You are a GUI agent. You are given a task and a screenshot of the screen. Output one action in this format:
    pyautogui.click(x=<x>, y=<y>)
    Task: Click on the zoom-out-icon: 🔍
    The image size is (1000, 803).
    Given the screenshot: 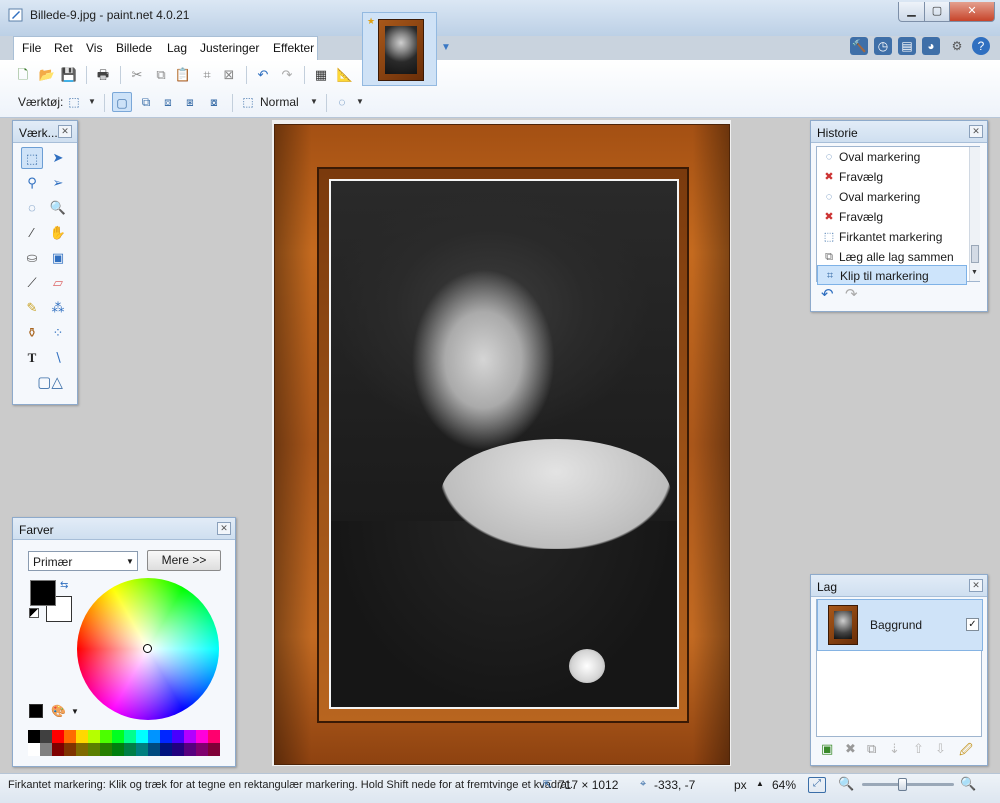 What is the action you would take?
    pyautogui.click(x=846, y=784)
    